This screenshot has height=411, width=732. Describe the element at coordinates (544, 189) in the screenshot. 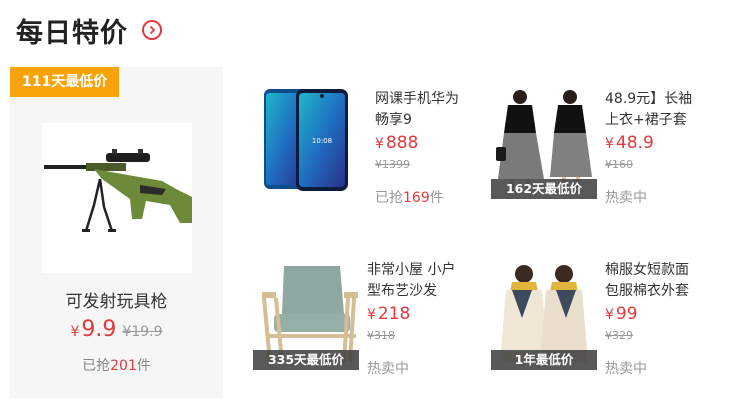

I see `lowest-price-badge: 162天最低价` at that location.